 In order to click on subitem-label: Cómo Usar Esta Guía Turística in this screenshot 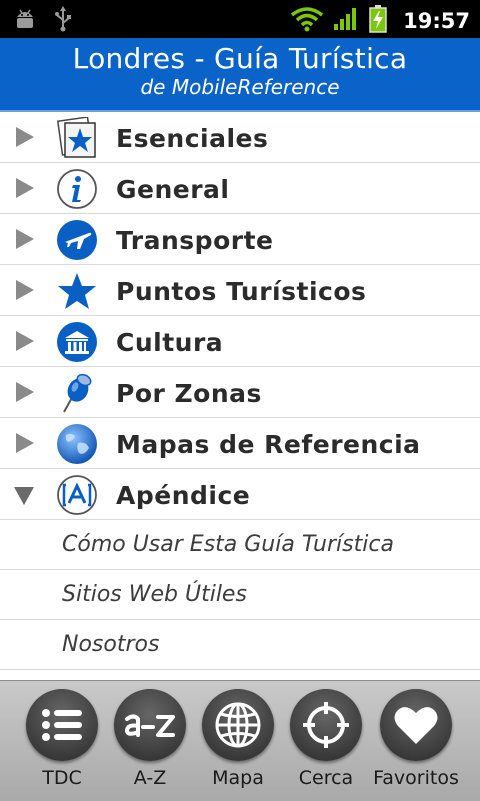, I will do `click(228, 544)`.